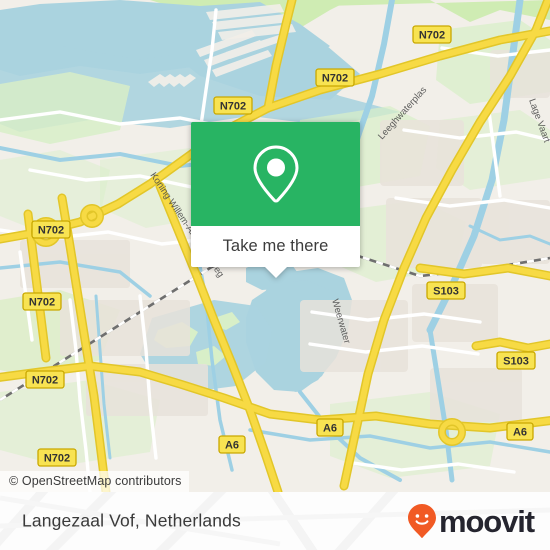  Describe the element at coordinates (94, 481) in the screenshot. I see `map-attribution: © OpenStreetMap contributors` at that location.